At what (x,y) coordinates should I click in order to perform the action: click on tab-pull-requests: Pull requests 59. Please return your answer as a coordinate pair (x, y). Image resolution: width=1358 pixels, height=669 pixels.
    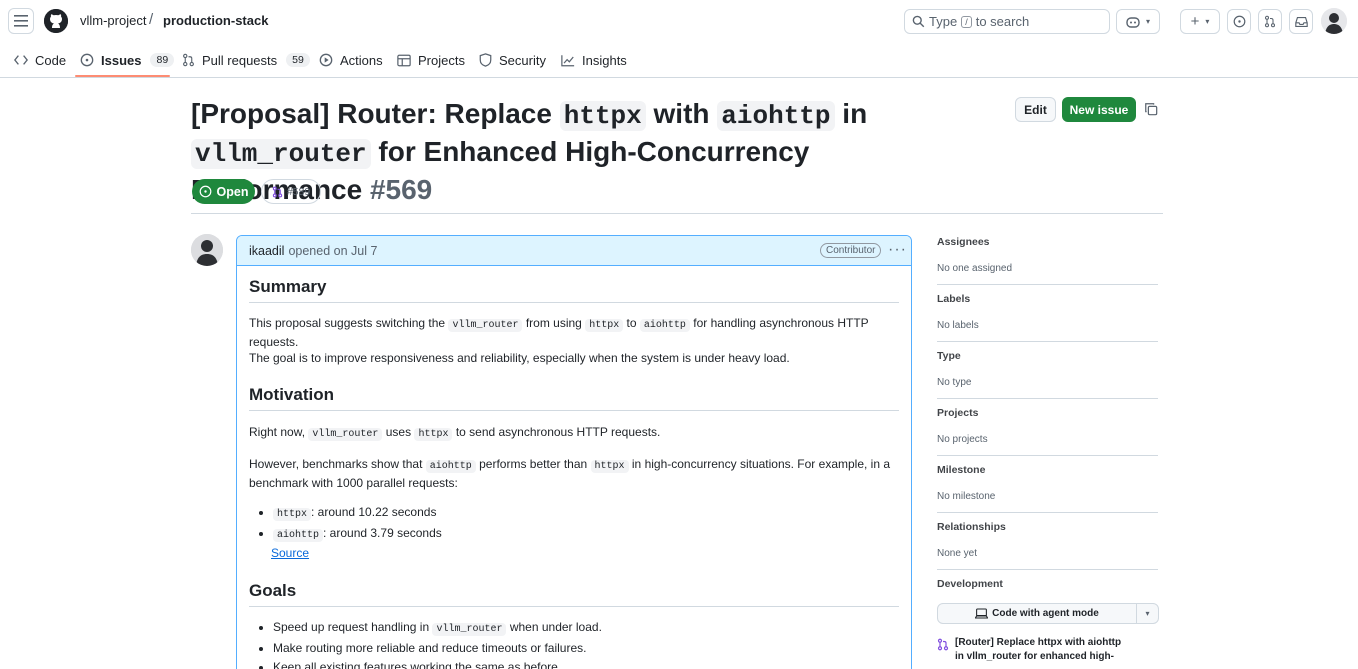
    Looking at the image, I should click on (246, 60).